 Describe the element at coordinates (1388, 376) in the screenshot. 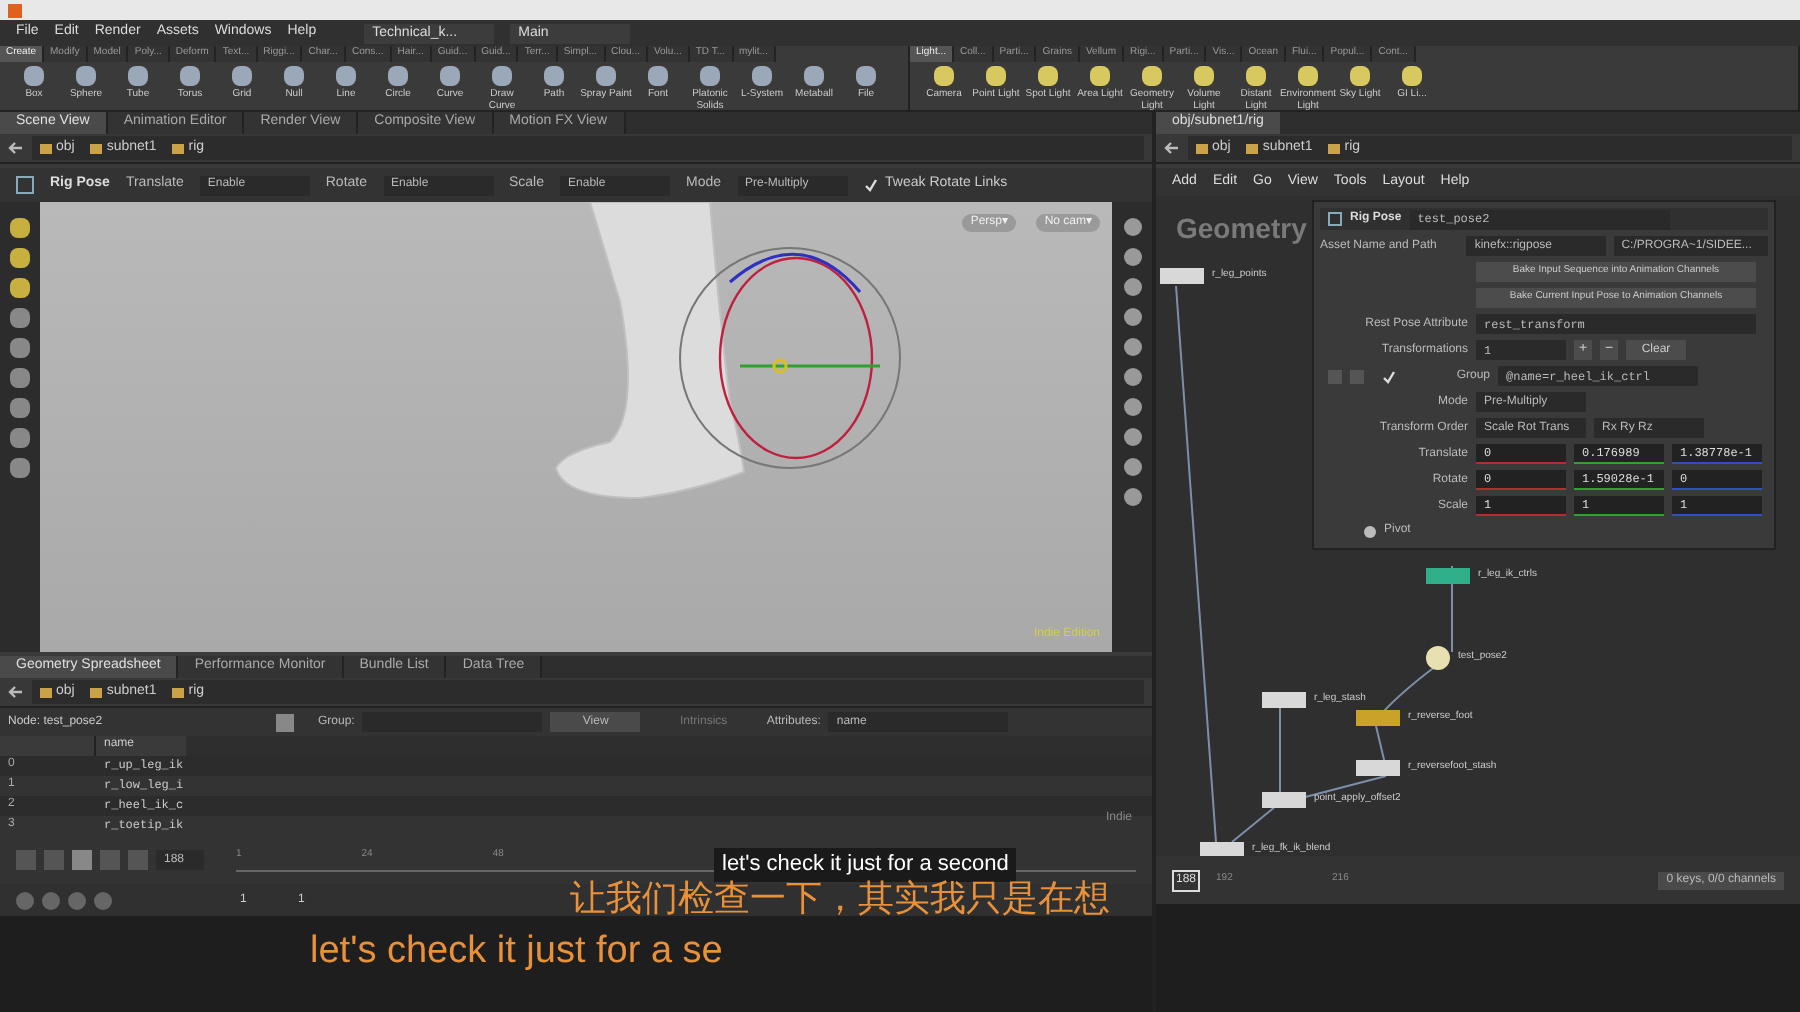

I see `enable-checkbox` at that location.